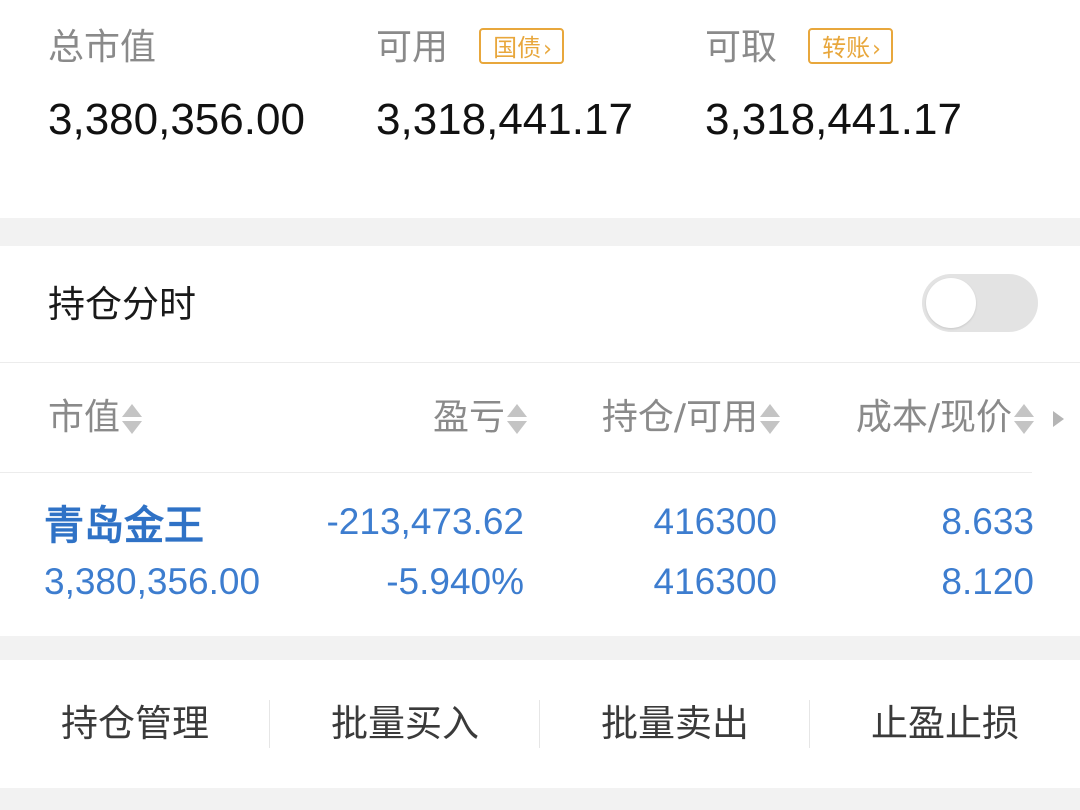 This screenshot has width=1080, height=810. What do you see at coordinates (468, 417) in the screenshot?
I see `column-header-label: 盈亏` at bounding box center [468, 417].